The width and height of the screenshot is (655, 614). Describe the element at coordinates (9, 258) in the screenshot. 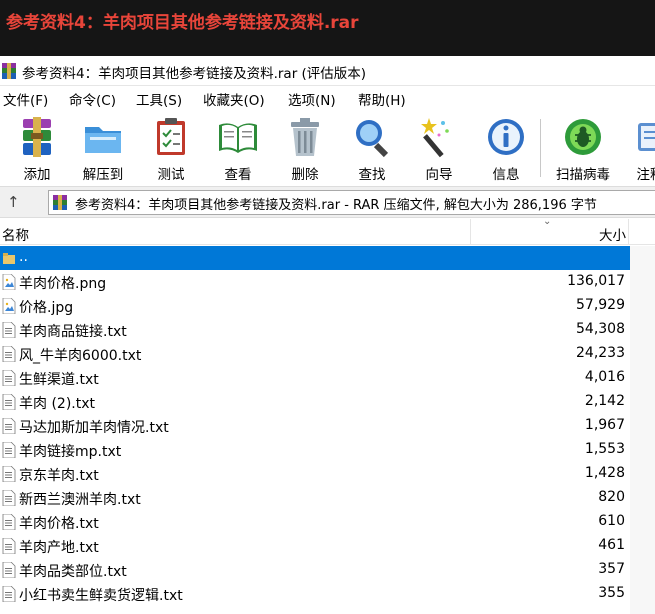

I see `parent-folder-icon` at that location.